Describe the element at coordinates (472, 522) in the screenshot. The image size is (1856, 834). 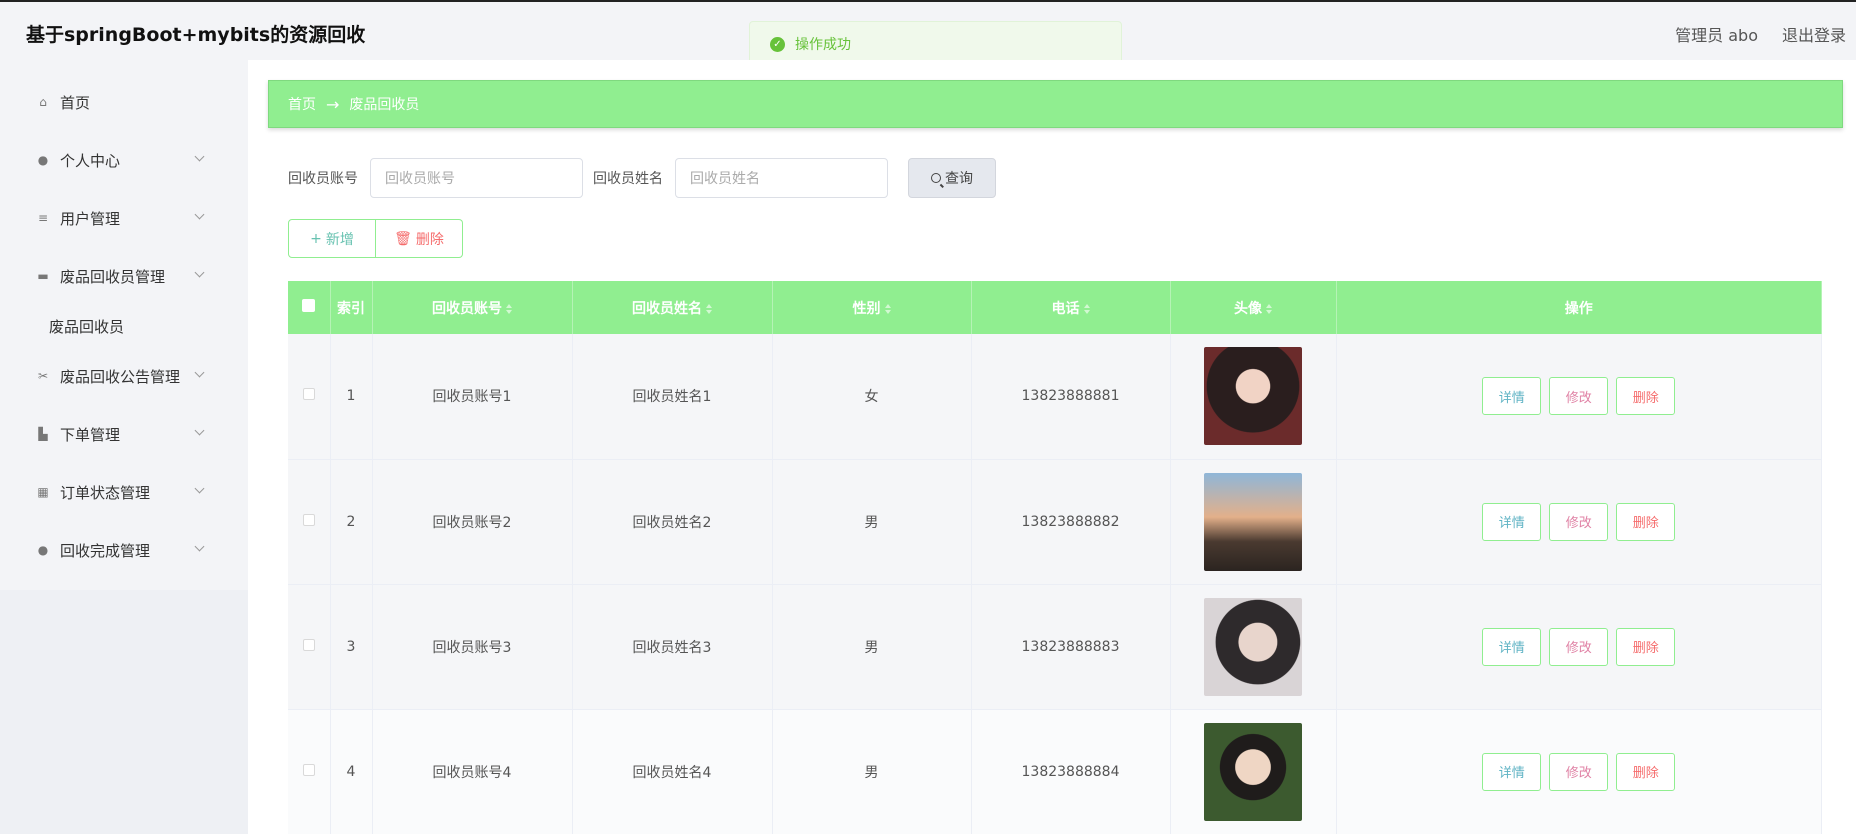
I see `cell-account: 回收员账号2` at that location.